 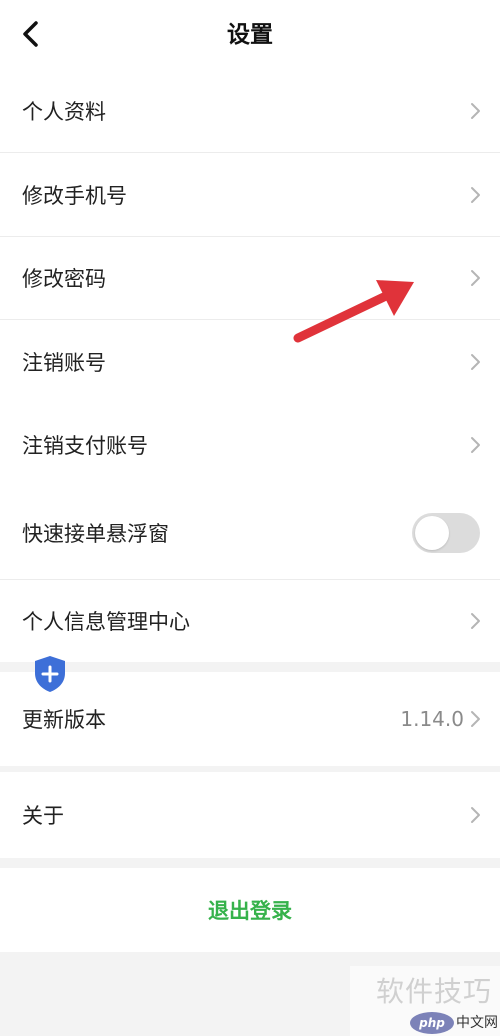 I want to click on settings-item-quick-order-float: 快速接单悬浮窗, so click(x=250, y=533).